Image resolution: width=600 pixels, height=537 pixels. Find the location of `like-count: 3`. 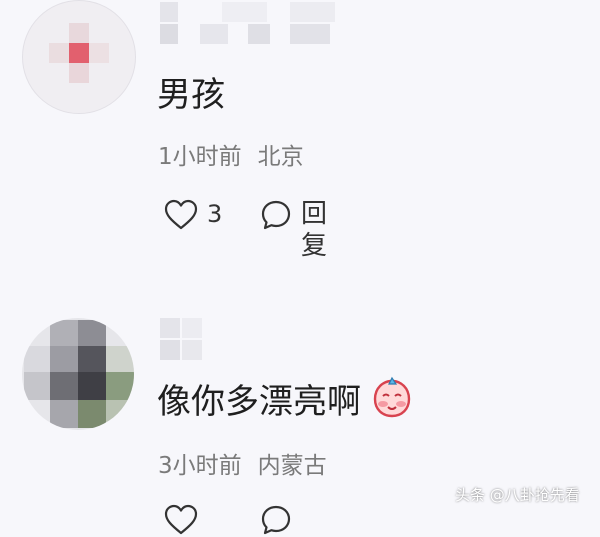

like-count: 3 is located at coordinates (215, 214).